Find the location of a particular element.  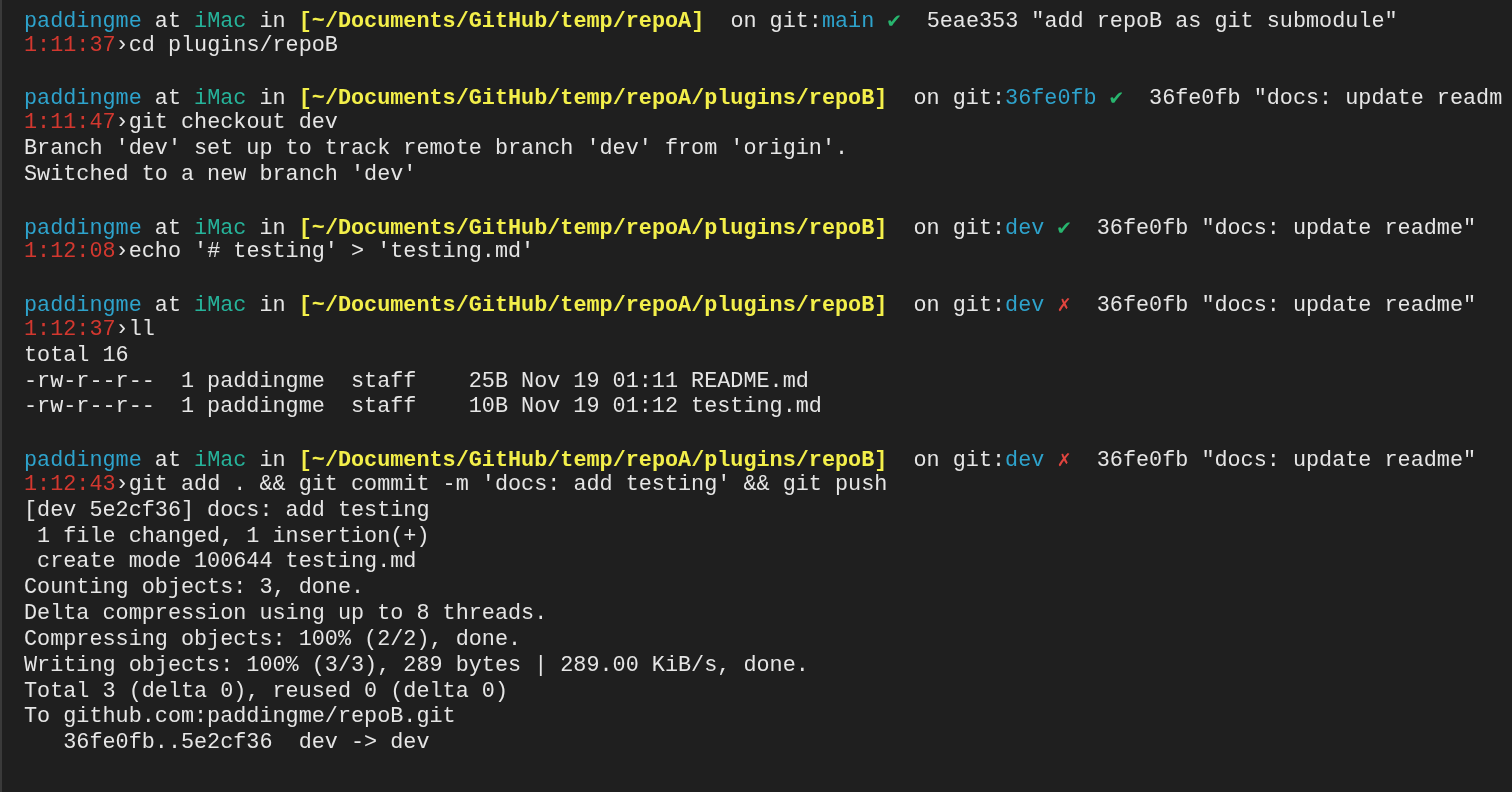

branch-name: 36fe0fb is located at coordinates (1051, 99).